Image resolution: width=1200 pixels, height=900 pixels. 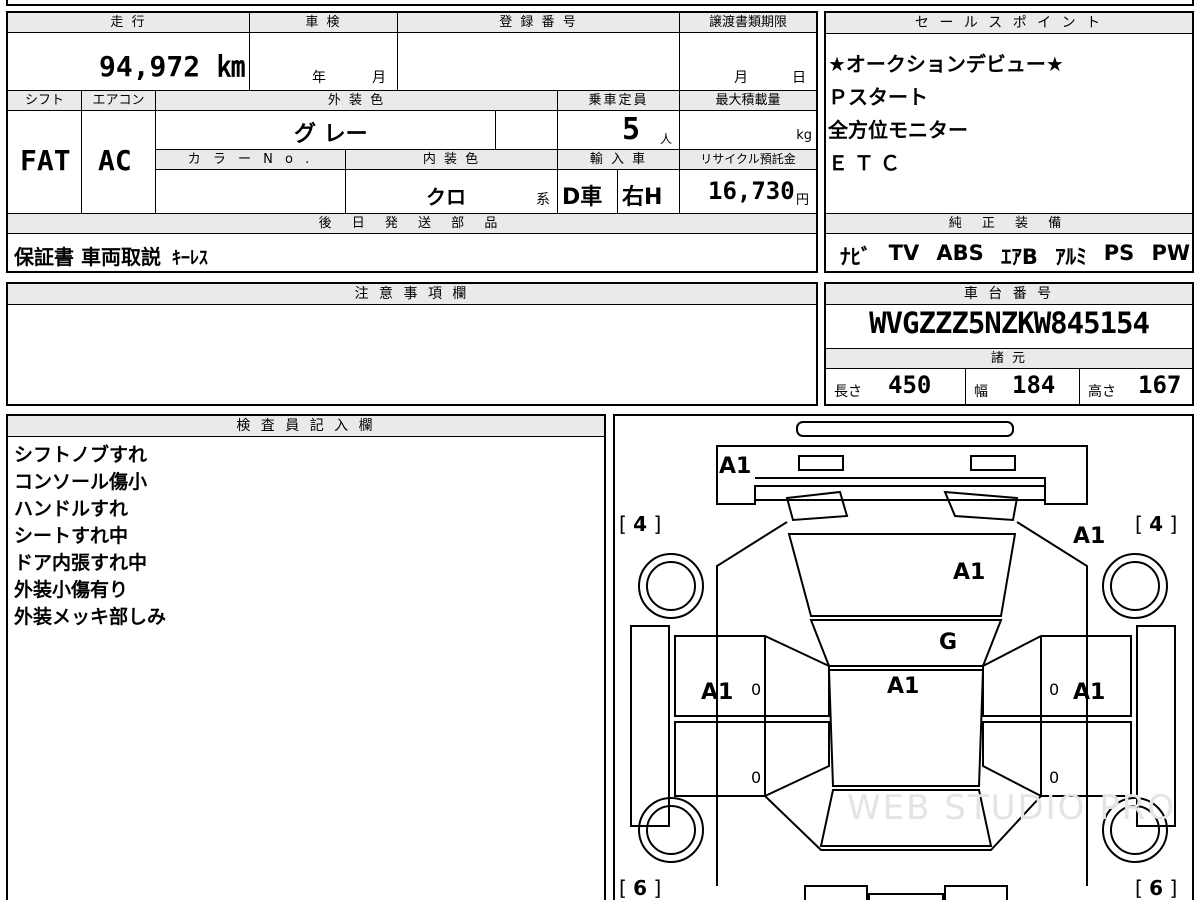 What do you see at coordinates (631, 129) in the screenshot?
I see `capacity-value: 5` at bounding box center [631, 129].